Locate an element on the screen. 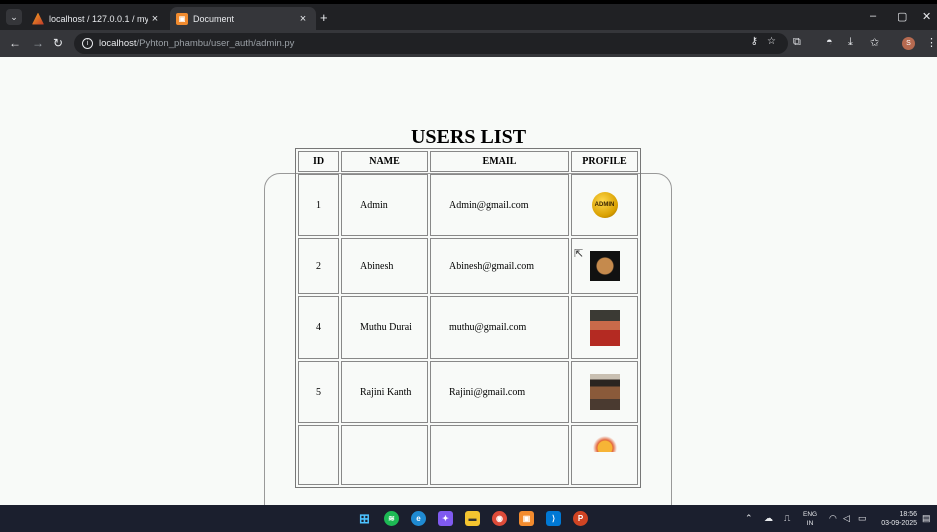  minimize-icon: – is located at coordinates (873, 16).